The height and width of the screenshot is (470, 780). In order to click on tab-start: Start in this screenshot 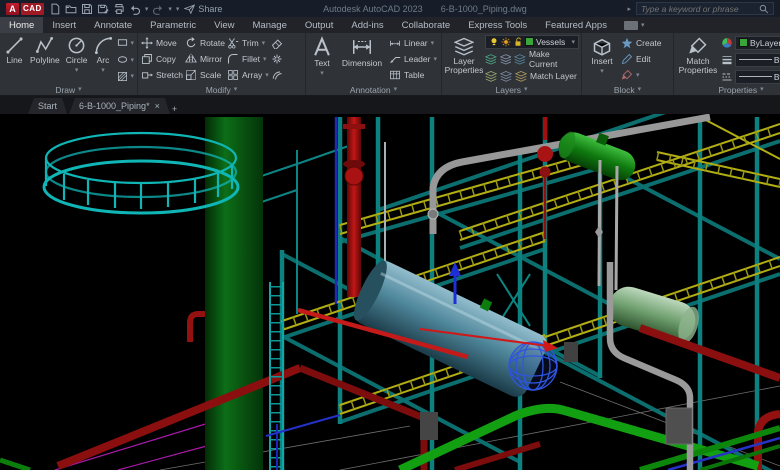, I will do `click(47, 106)`.